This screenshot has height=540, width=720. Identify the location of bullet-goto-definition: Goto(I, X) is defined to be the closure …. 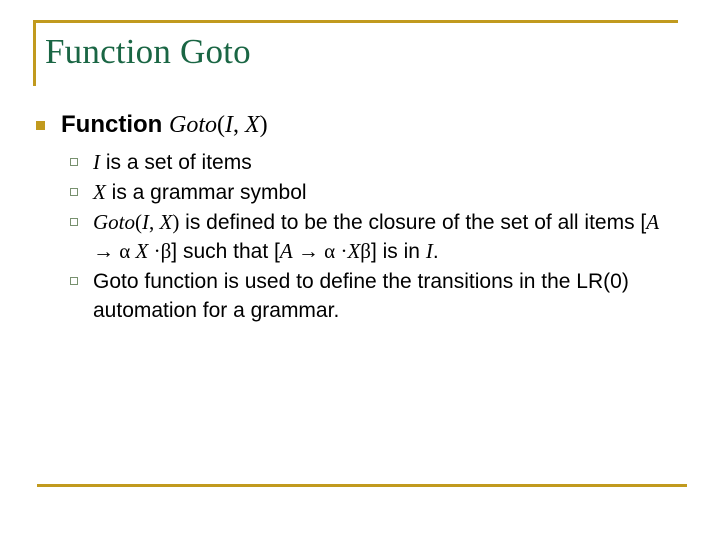
(377, 237).